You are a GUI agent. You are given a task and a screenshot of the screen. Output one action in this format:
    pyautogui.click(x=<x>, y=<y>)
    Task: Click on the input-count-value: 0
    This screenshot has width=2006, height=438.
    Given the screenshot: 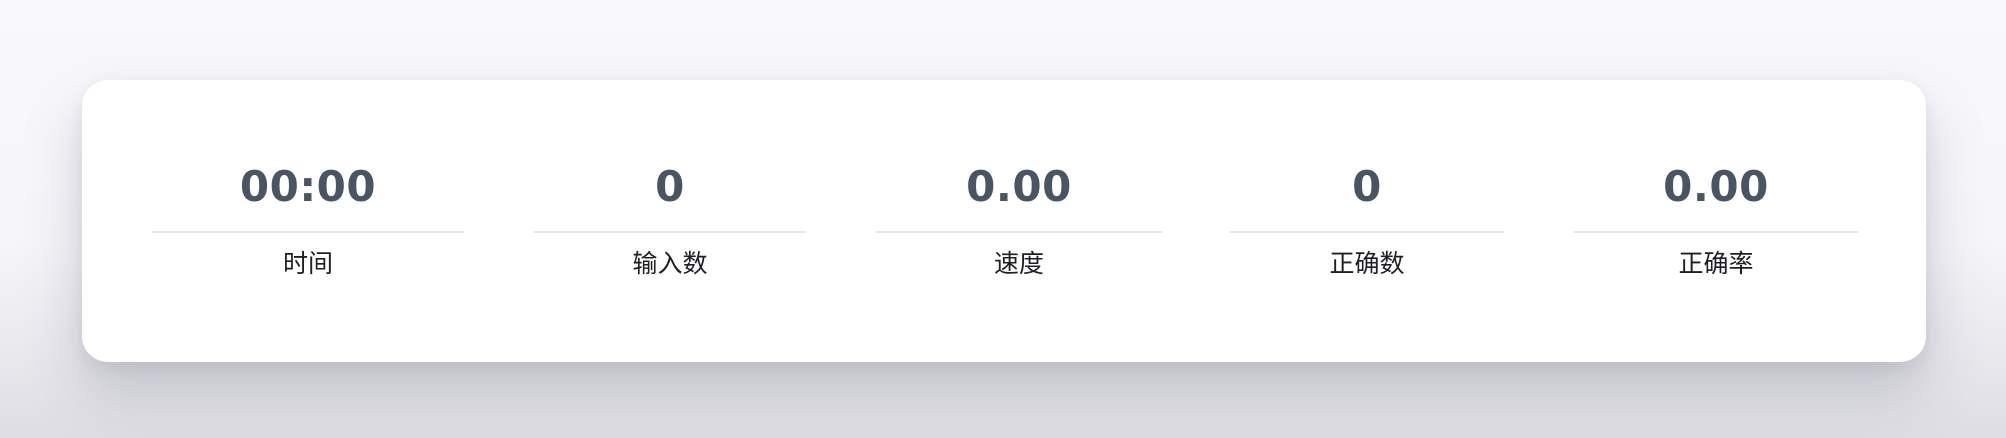 What is the action you would take?
    pyautogui.click(x=670, y=186)
    